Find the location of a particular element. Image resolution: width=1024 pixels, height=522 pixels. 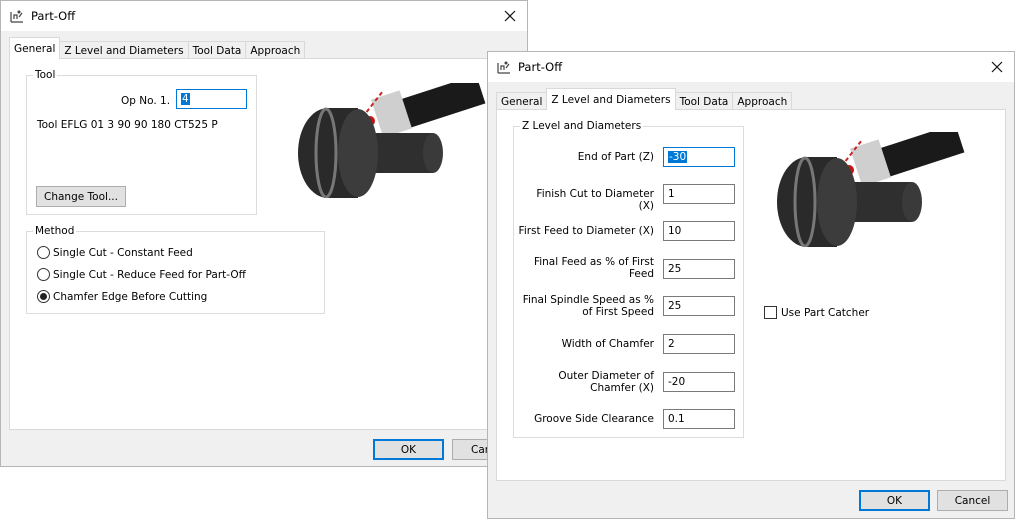

radio-single-cut-constant-feed: Single Cut - Constant Feed is located at coordinates (115, 252).